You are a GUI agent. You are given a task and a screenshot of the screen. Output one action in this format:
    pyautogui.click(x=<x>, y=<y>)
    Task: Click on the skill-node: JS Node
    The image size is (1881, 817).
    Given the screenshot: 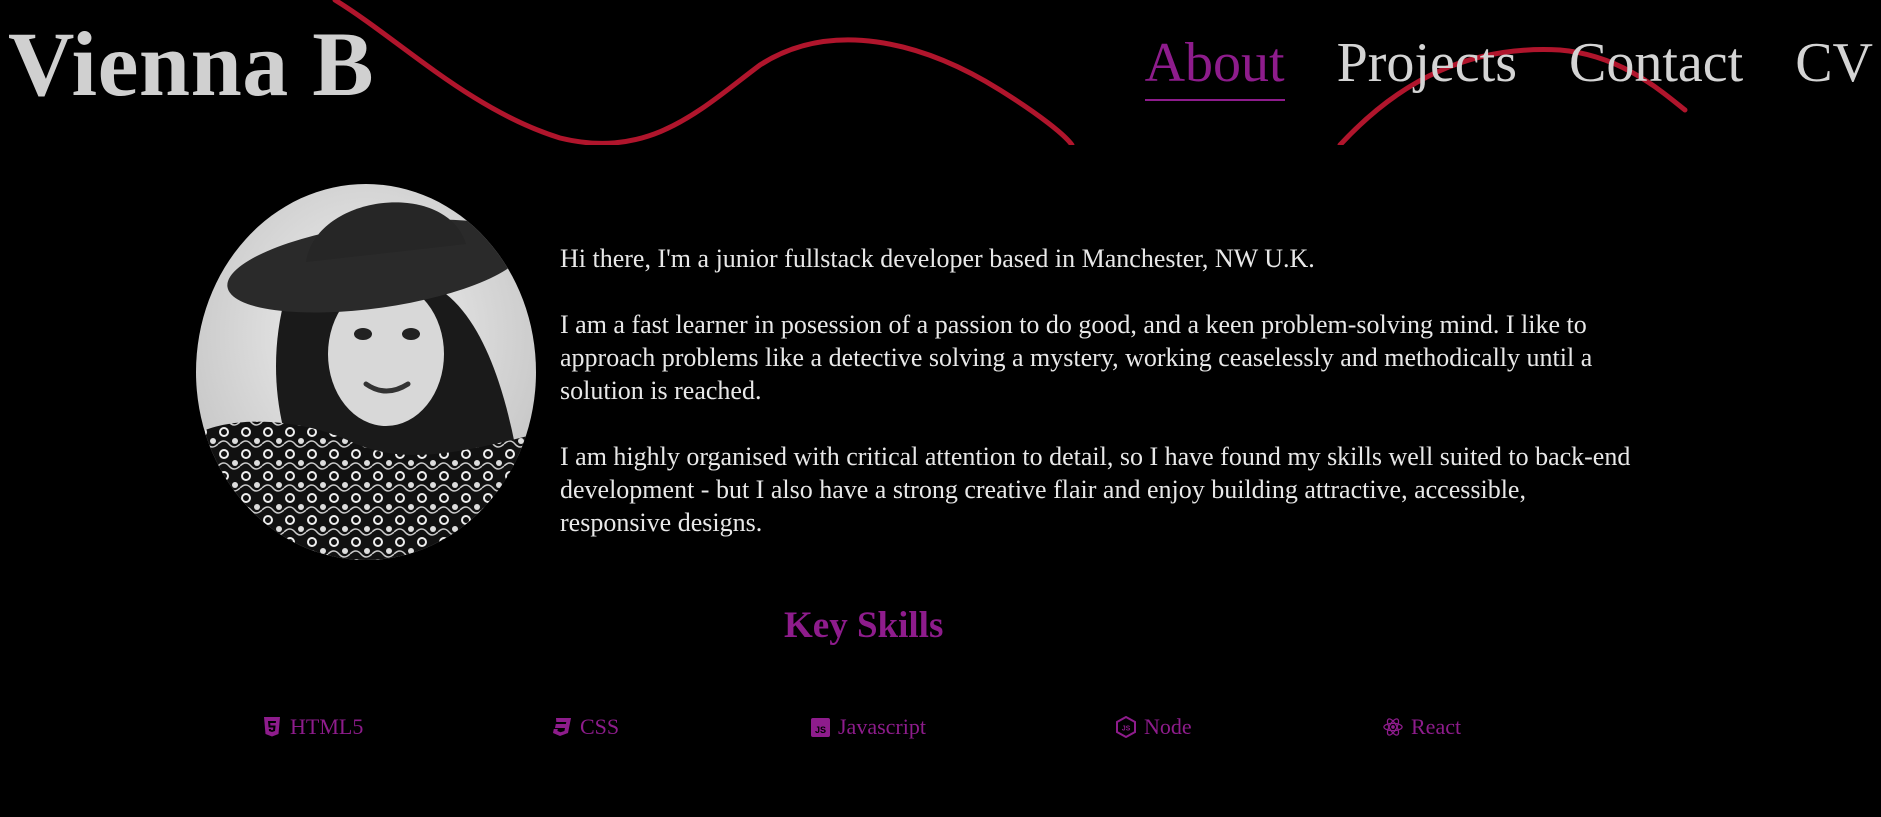 What is the action you would take?
    pyautogui.click(x=1154, y=727)
    